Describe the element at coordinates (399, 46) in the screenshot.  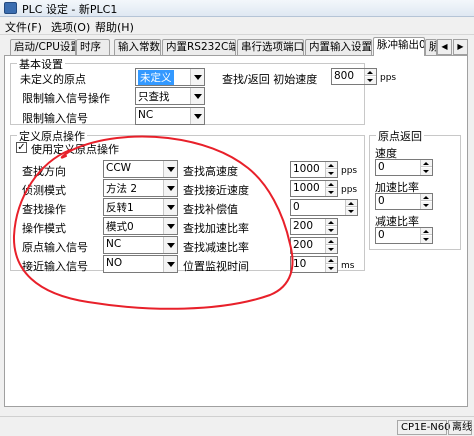
I see `tab-pulse-output-0: 脉冲输出0` at that location.